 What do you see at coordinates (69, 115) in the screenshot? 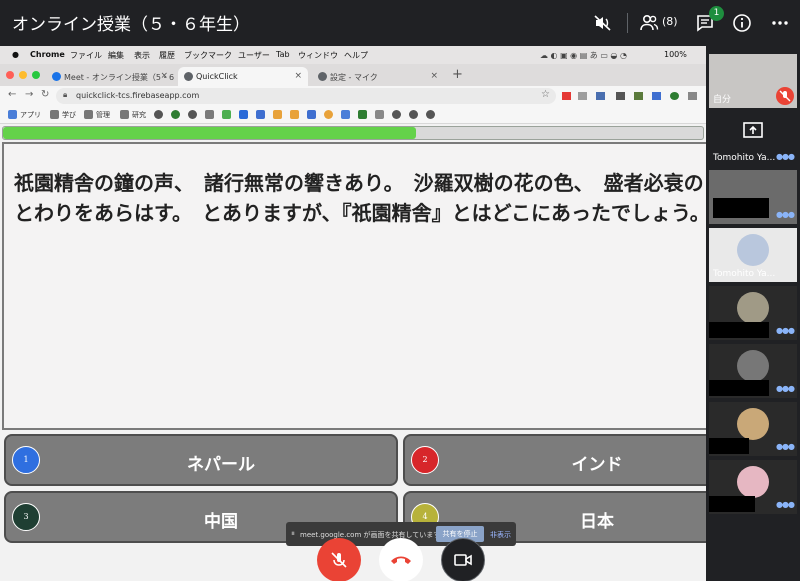
I see `bookmark-folder: 学び` at bounding box center [69, 115].